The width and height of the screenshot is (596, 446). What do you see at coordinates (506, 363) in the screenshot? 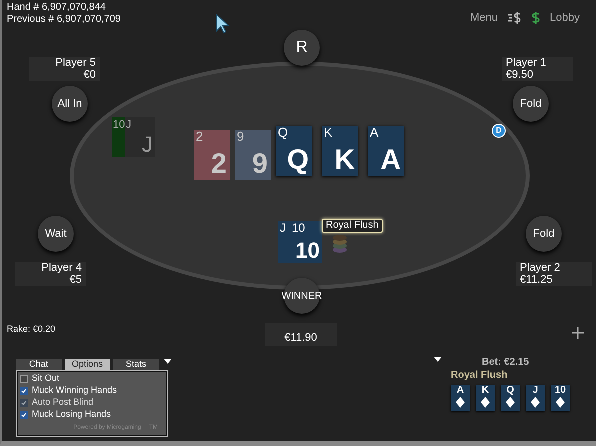
I see `bet-amount: Bet: €2.15` at bounding box center [506, 363].